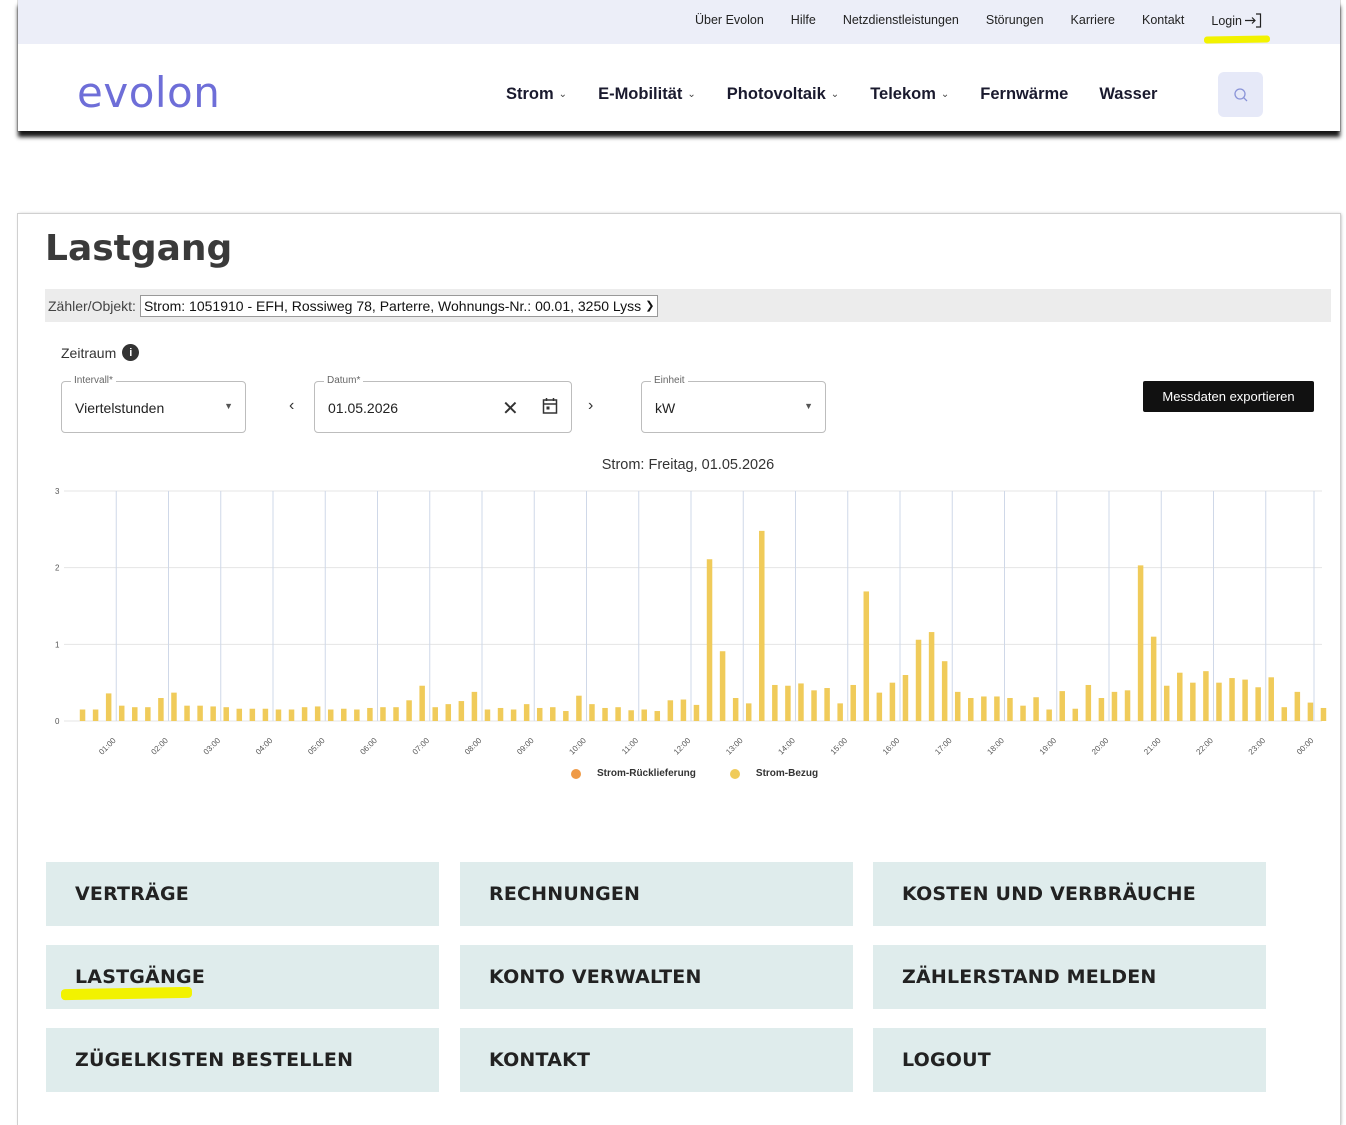 The height and width of the screenshot is (1125, 1346). What do you see at coordinates (803, 20) in the screenshot?
I see `link-hilfe: Hilfe` at bounding box center [803, 20].